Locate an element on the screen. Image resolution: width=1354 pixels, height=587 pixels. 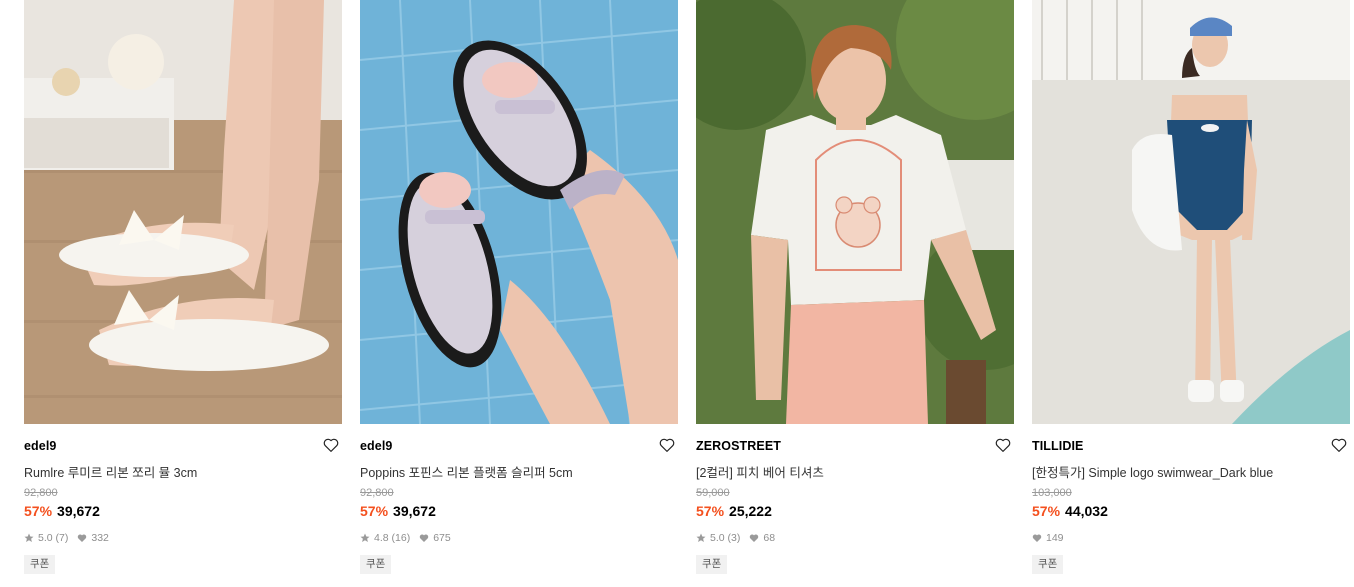
rating: 5.0 (7) is located at coordinates (46, 538).